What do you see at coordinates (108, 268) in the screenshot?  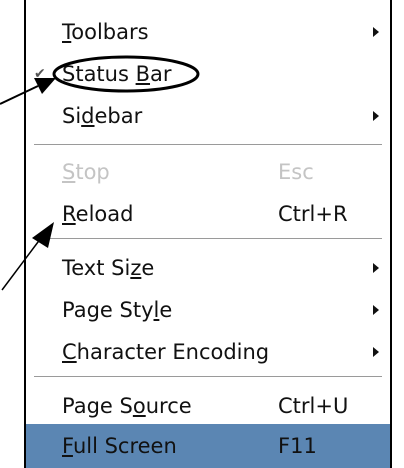 I see `menu-item-label: Text Size` at bounding box center [108, 268].